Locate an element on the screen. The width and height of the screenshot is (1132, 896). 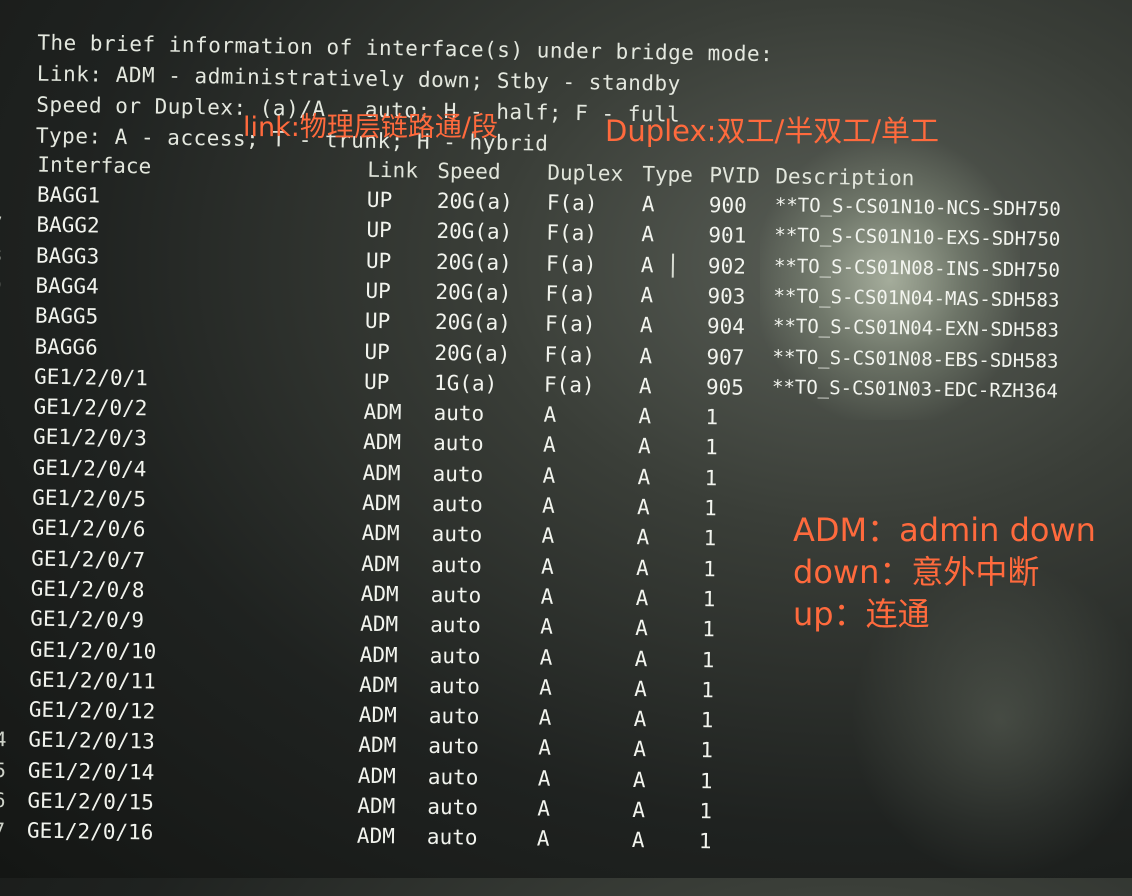
cell-description: **TO_S-CS01N04-MAS-SDH583 is located at coordinates (916, 298).